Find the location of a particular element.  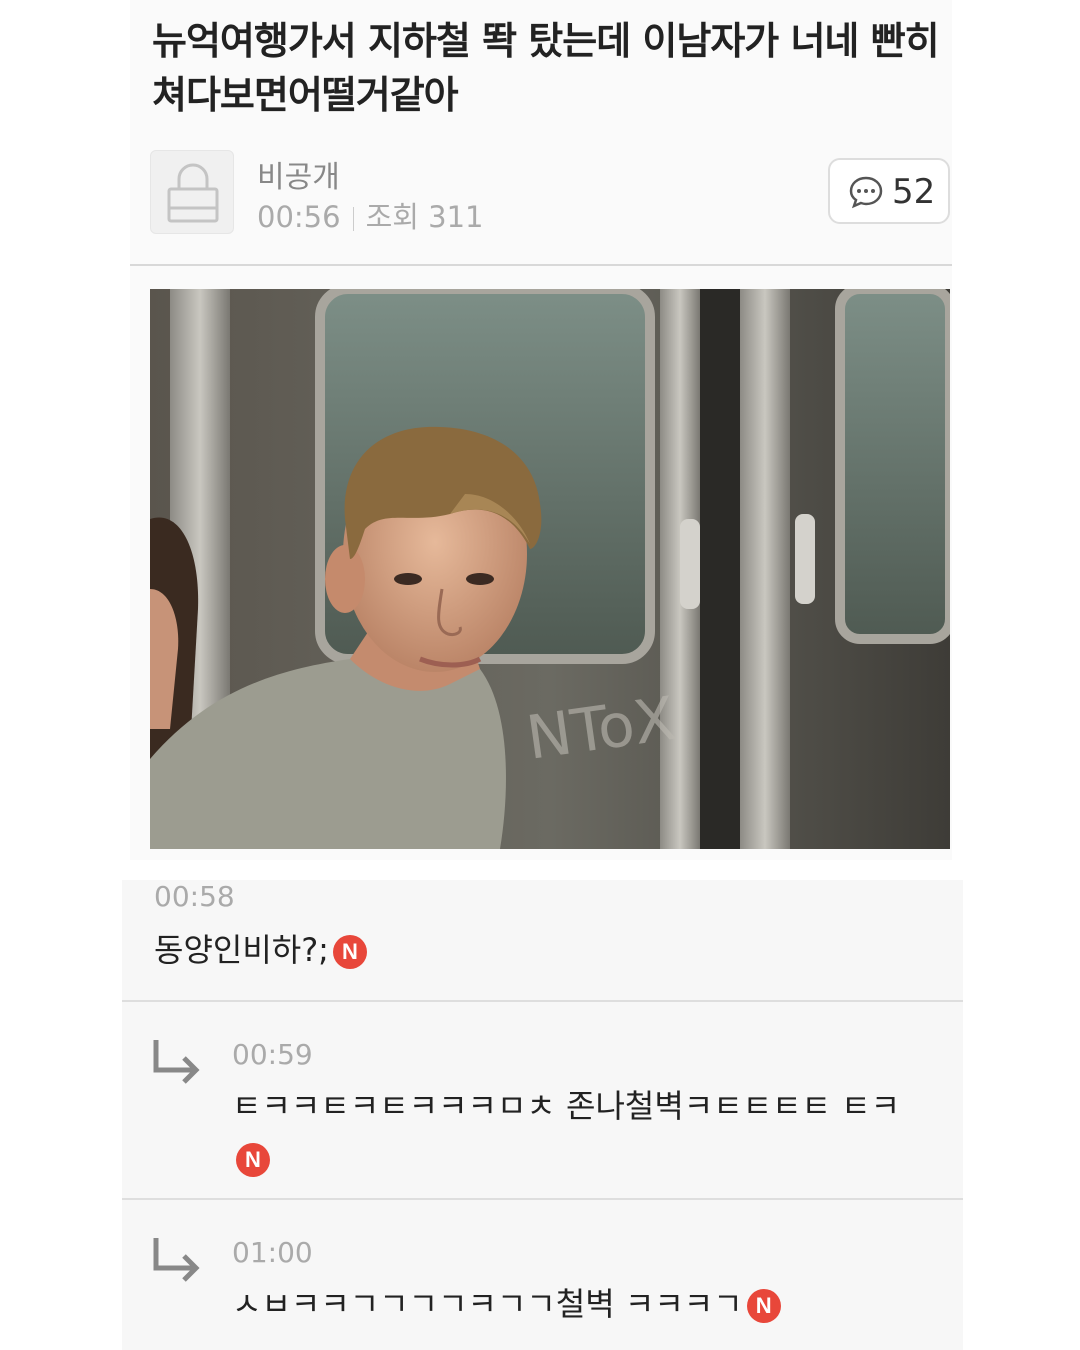

comment-time: 00:58 is located at coordinates (194, 896).